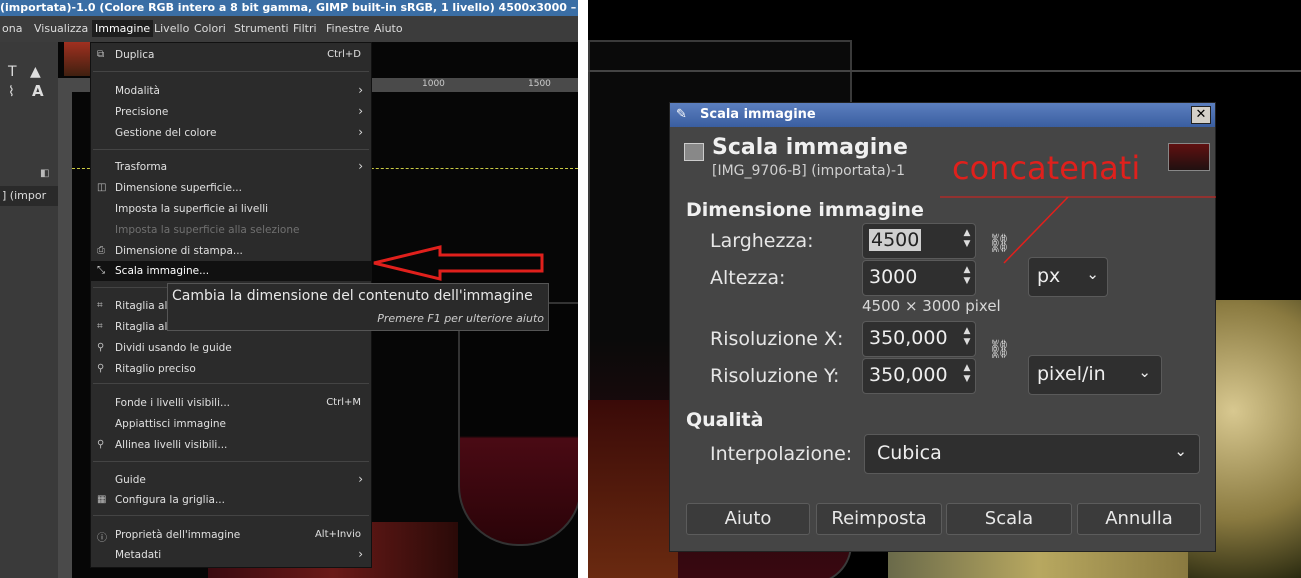 The width and height of the screenshot is (1301, 578). What do you see at coordinates (29, 310) in the screenshot?
I see `toolbox: T ▲ ⌇ A ◧ ] (impor` at bounding box center [29, 310].